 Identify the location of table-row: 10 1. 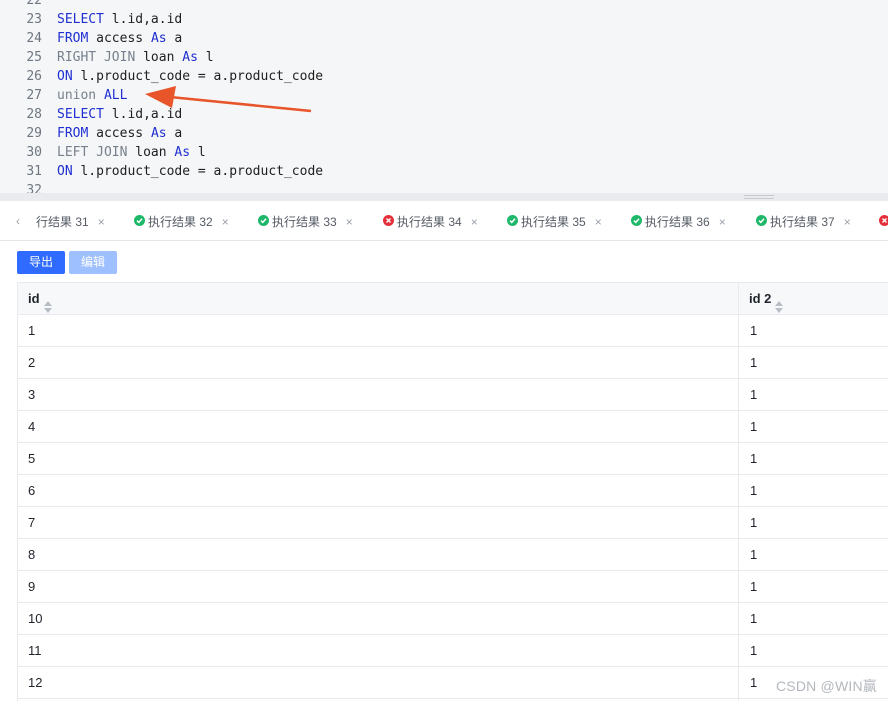
(453, 619).